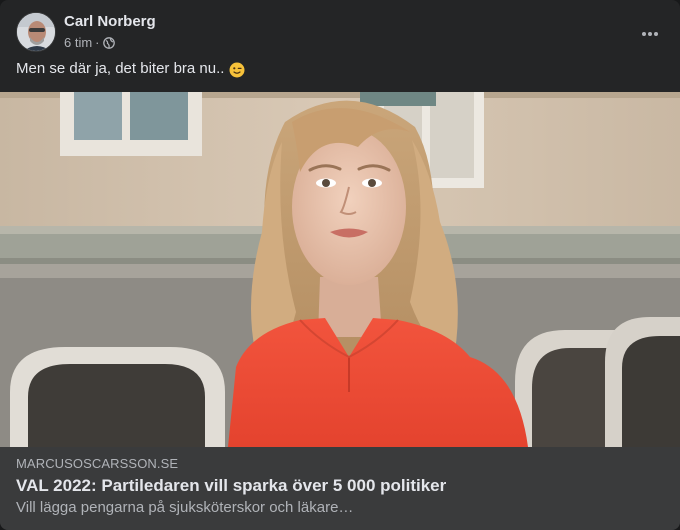 The height and width of the screenshot is (530, 680). I want to click on post-text: Men se där ja, det biter bra nu.., so click(120, 68).